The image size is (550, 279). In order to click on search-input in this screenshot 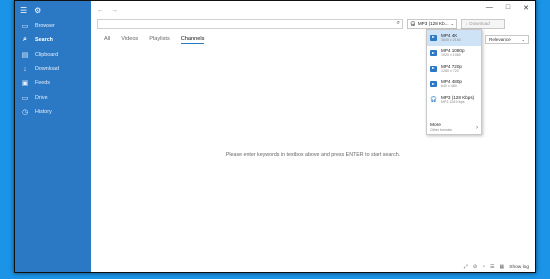, I will do `click(250, 31)`.